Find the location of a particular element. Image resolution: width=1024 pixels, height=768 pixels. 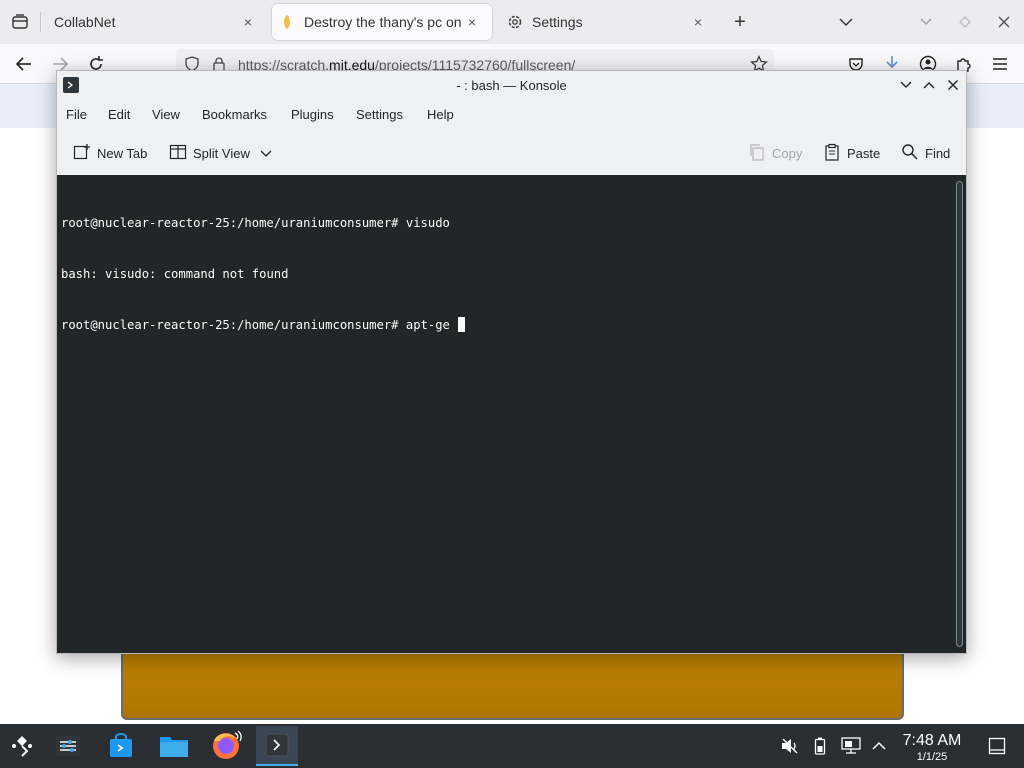

tab-title: Destroy the thany's pc on is located at coordinates (383, 22).